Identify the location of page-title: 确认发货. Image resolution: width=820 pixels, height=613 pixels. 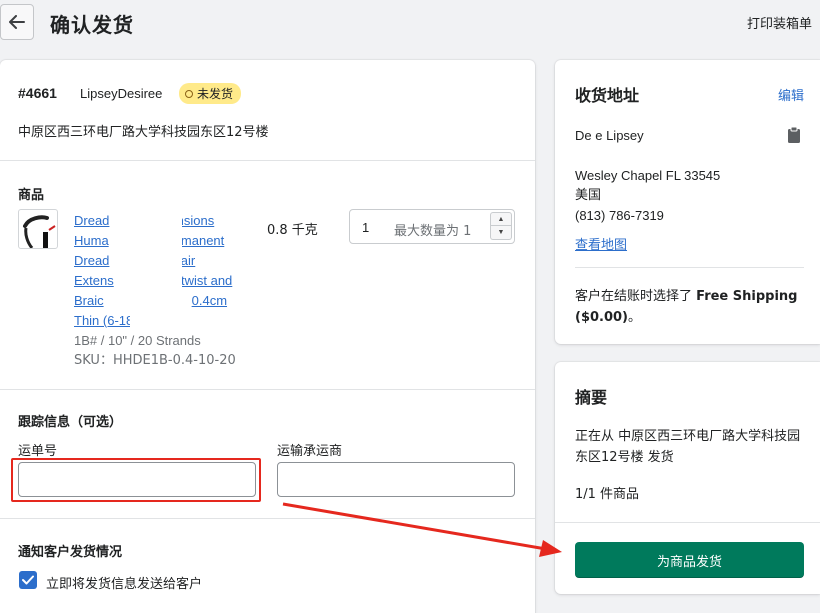
(92, 25).